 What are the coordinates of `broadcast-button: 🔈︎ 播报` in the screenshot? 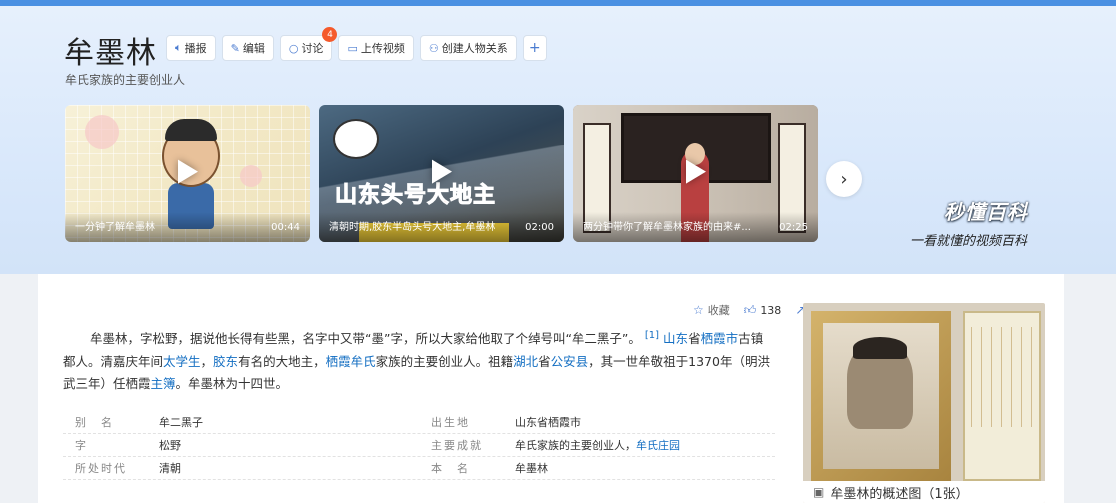 It's located at (191, 48).